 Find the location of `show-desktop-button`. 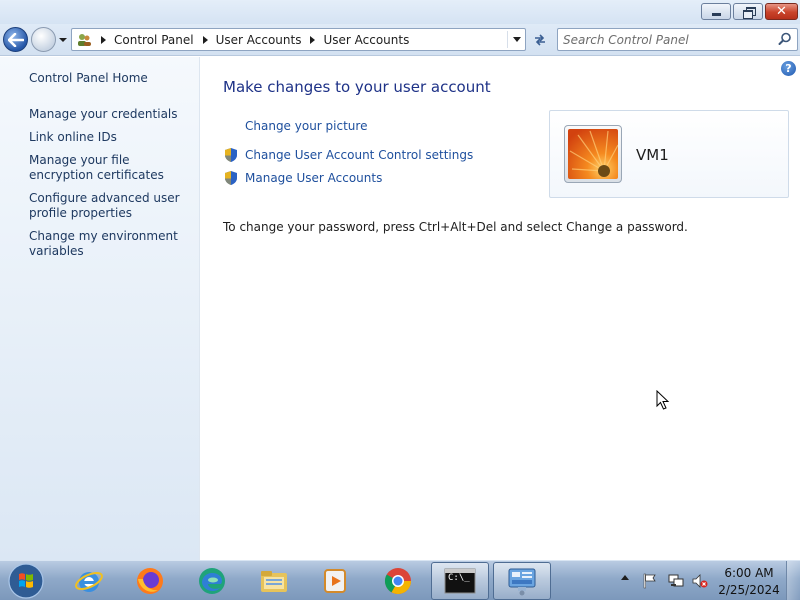

show-desktop-button is located at coordinates (793, 580).